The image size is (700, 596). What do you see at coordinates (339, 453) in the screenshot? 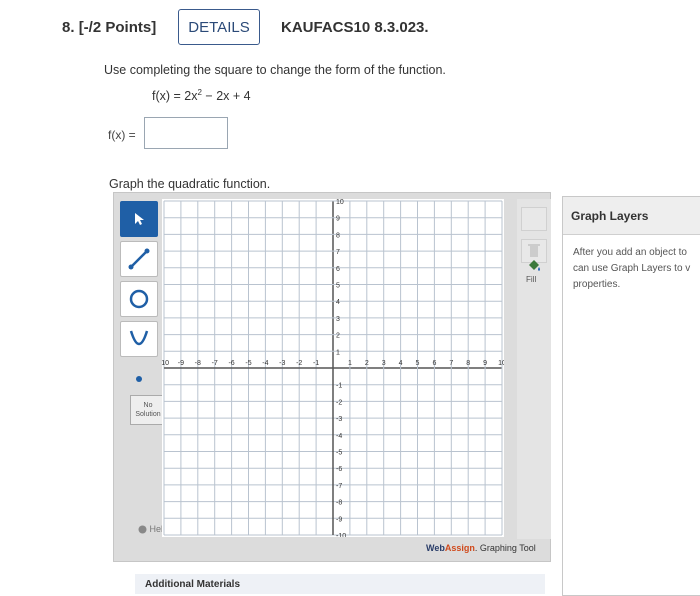
I see `y-tick-label: -5` at bounding box center [339, 453].